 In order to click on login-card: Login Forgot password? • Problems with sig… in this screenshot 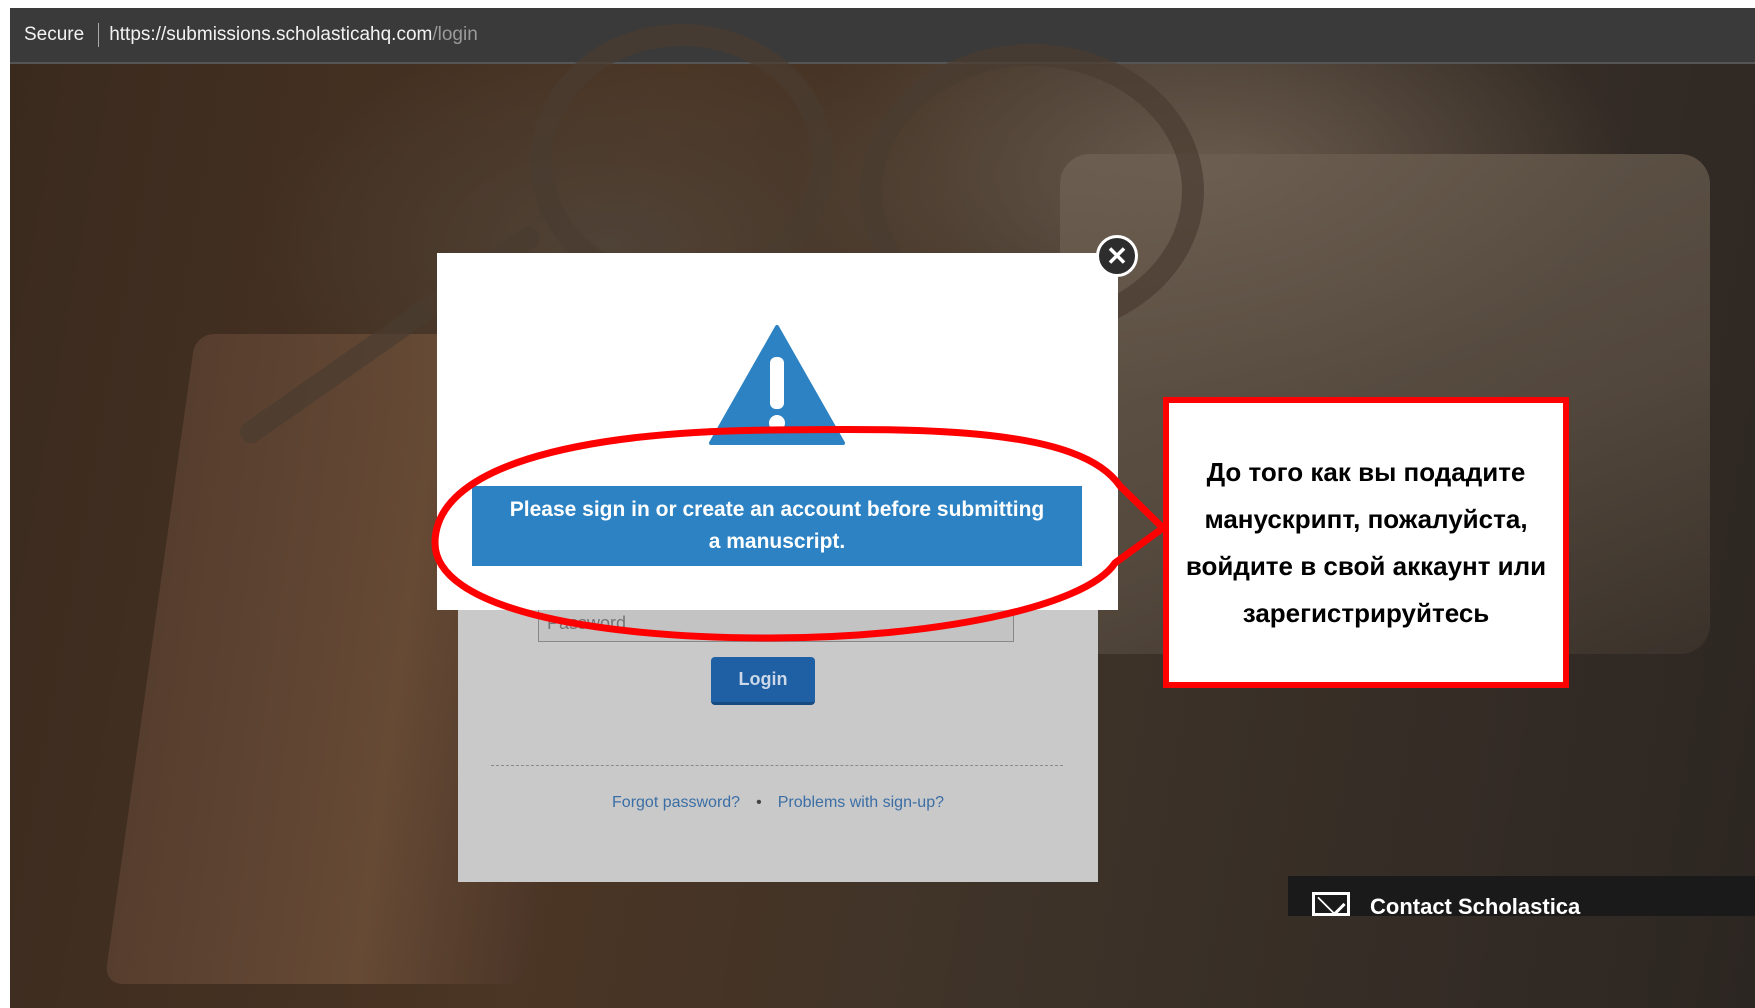, I will do `click(778, 725)`.